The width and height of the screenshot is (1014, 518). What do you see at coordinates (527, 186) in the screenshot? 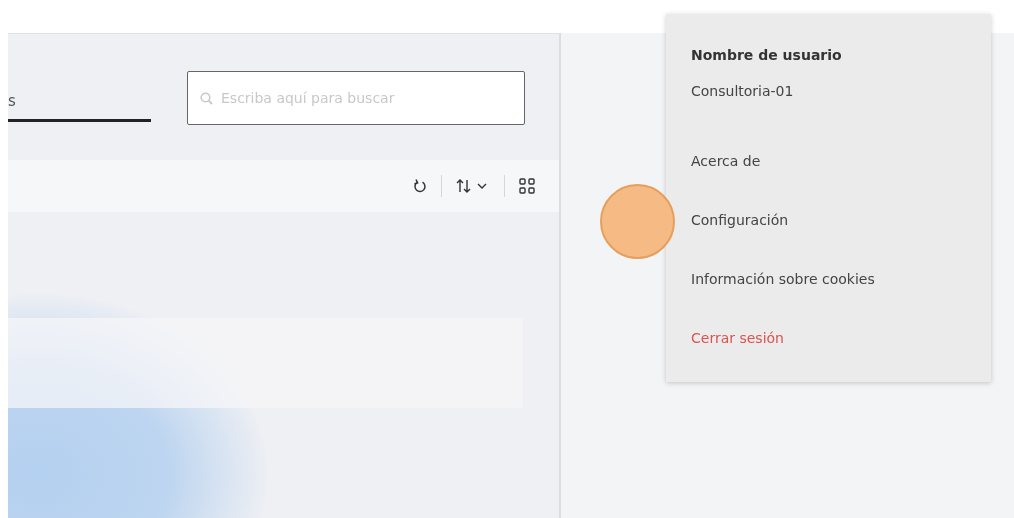
I see `grid-icon` at bounding box center [527, 186].